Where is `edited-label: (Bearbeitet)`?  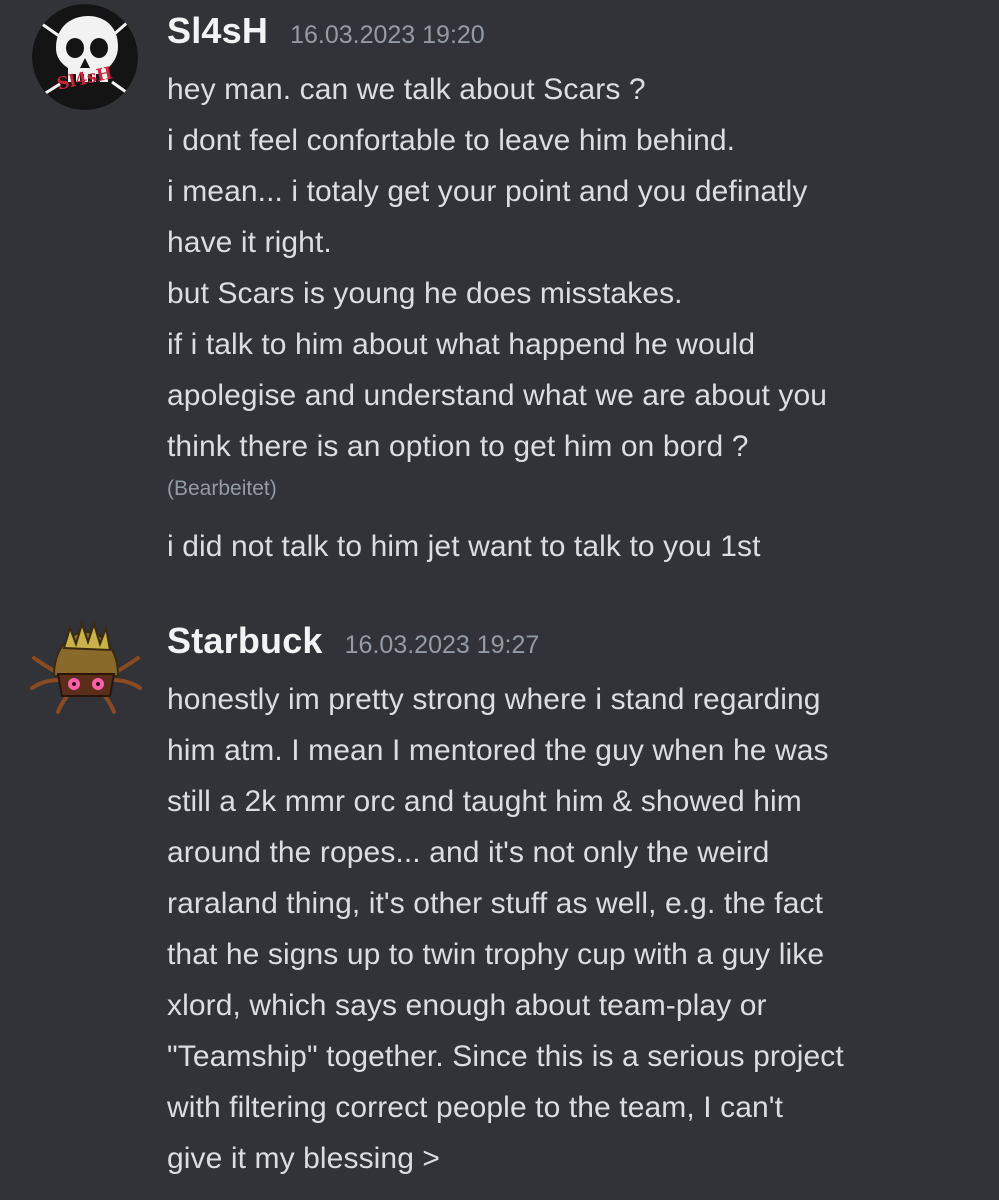
edited-label: (Bearbeitet) is located at coordinates (222, 488).